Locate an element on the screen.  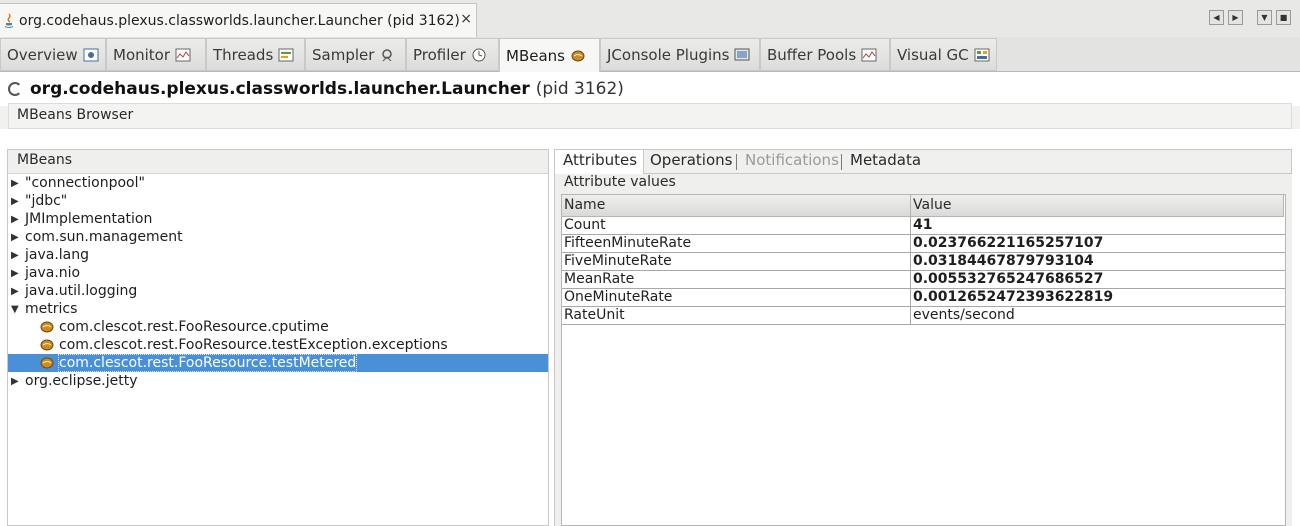
attribute-value: events/second is located at coordinates (1098, 315).